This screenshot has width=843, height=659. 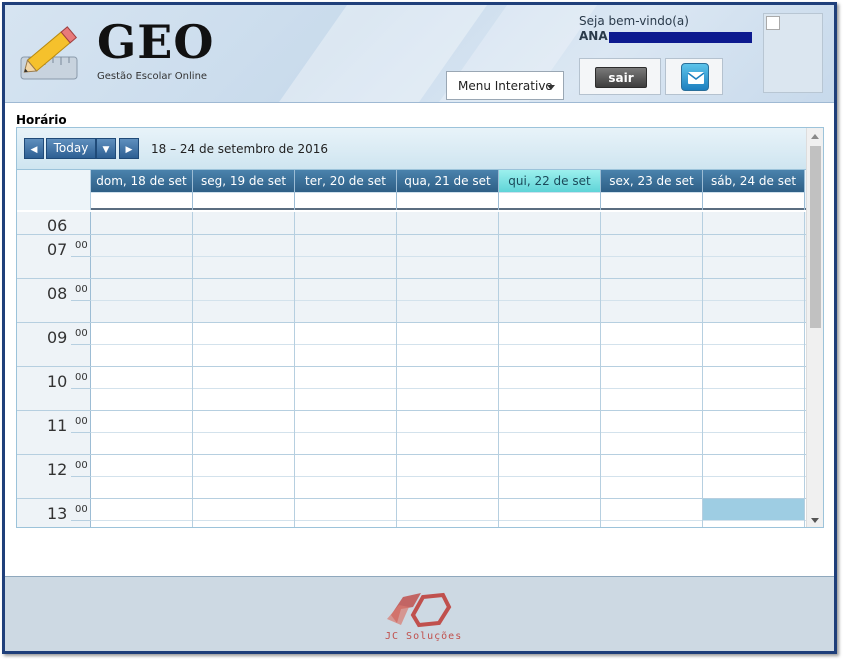 I want to click on jc-solucoes-logo-icon, so click(x=419, y=610).